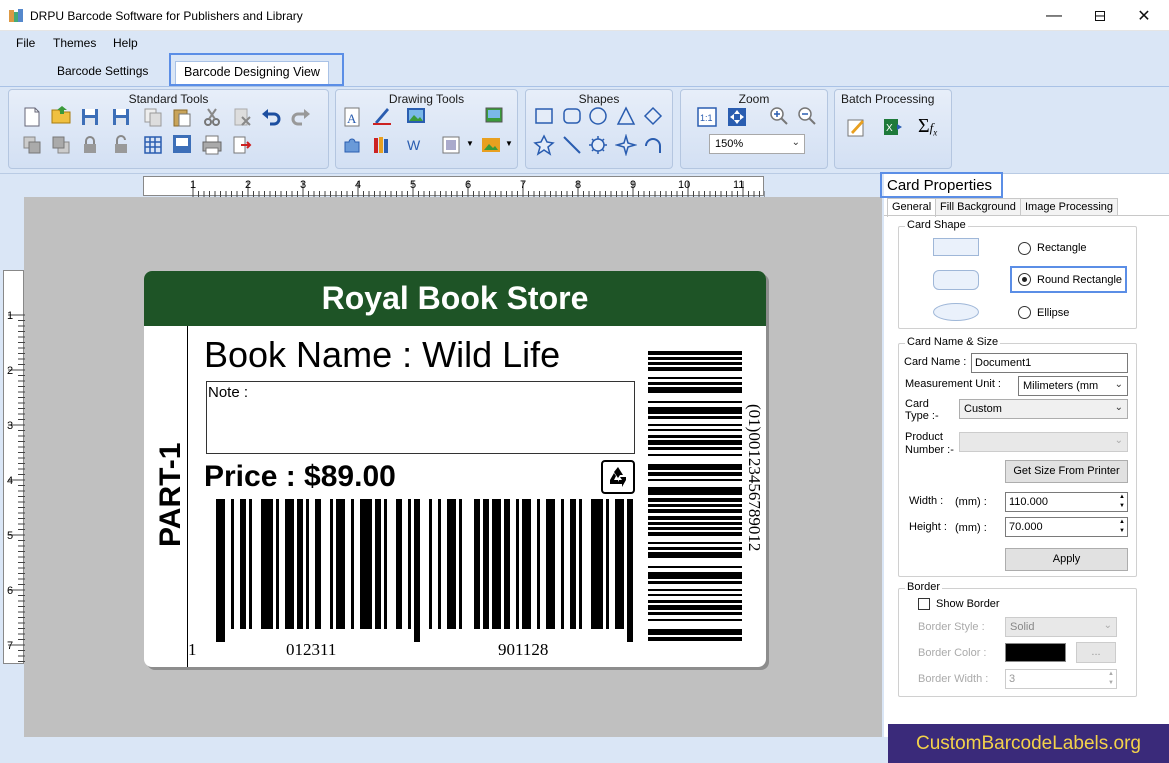  I want to click on zoom-select: 150% ⌄, so click(757, 144).